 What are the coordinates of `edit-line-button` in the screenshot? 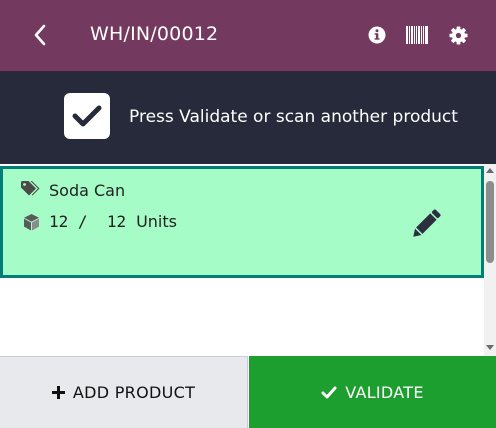 It's located at (426, 224).